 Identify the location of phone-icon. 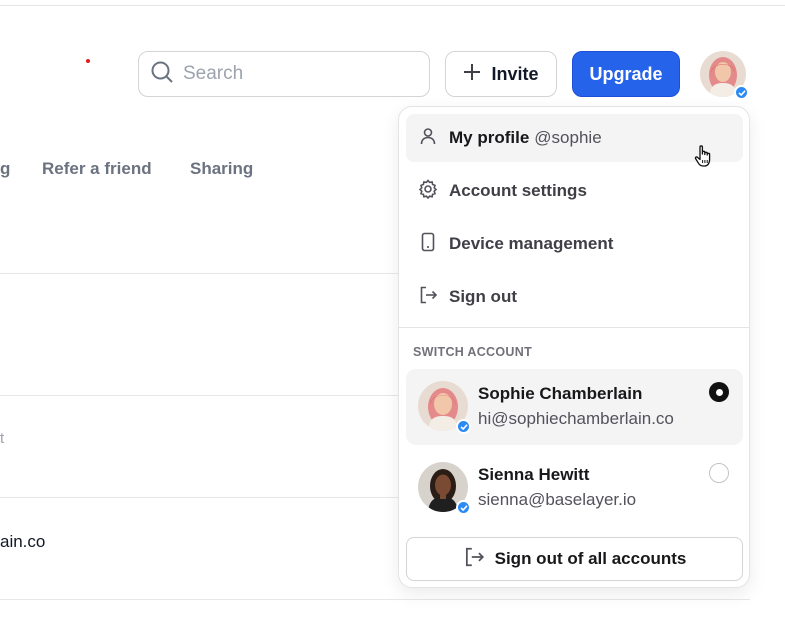
(428, 244).